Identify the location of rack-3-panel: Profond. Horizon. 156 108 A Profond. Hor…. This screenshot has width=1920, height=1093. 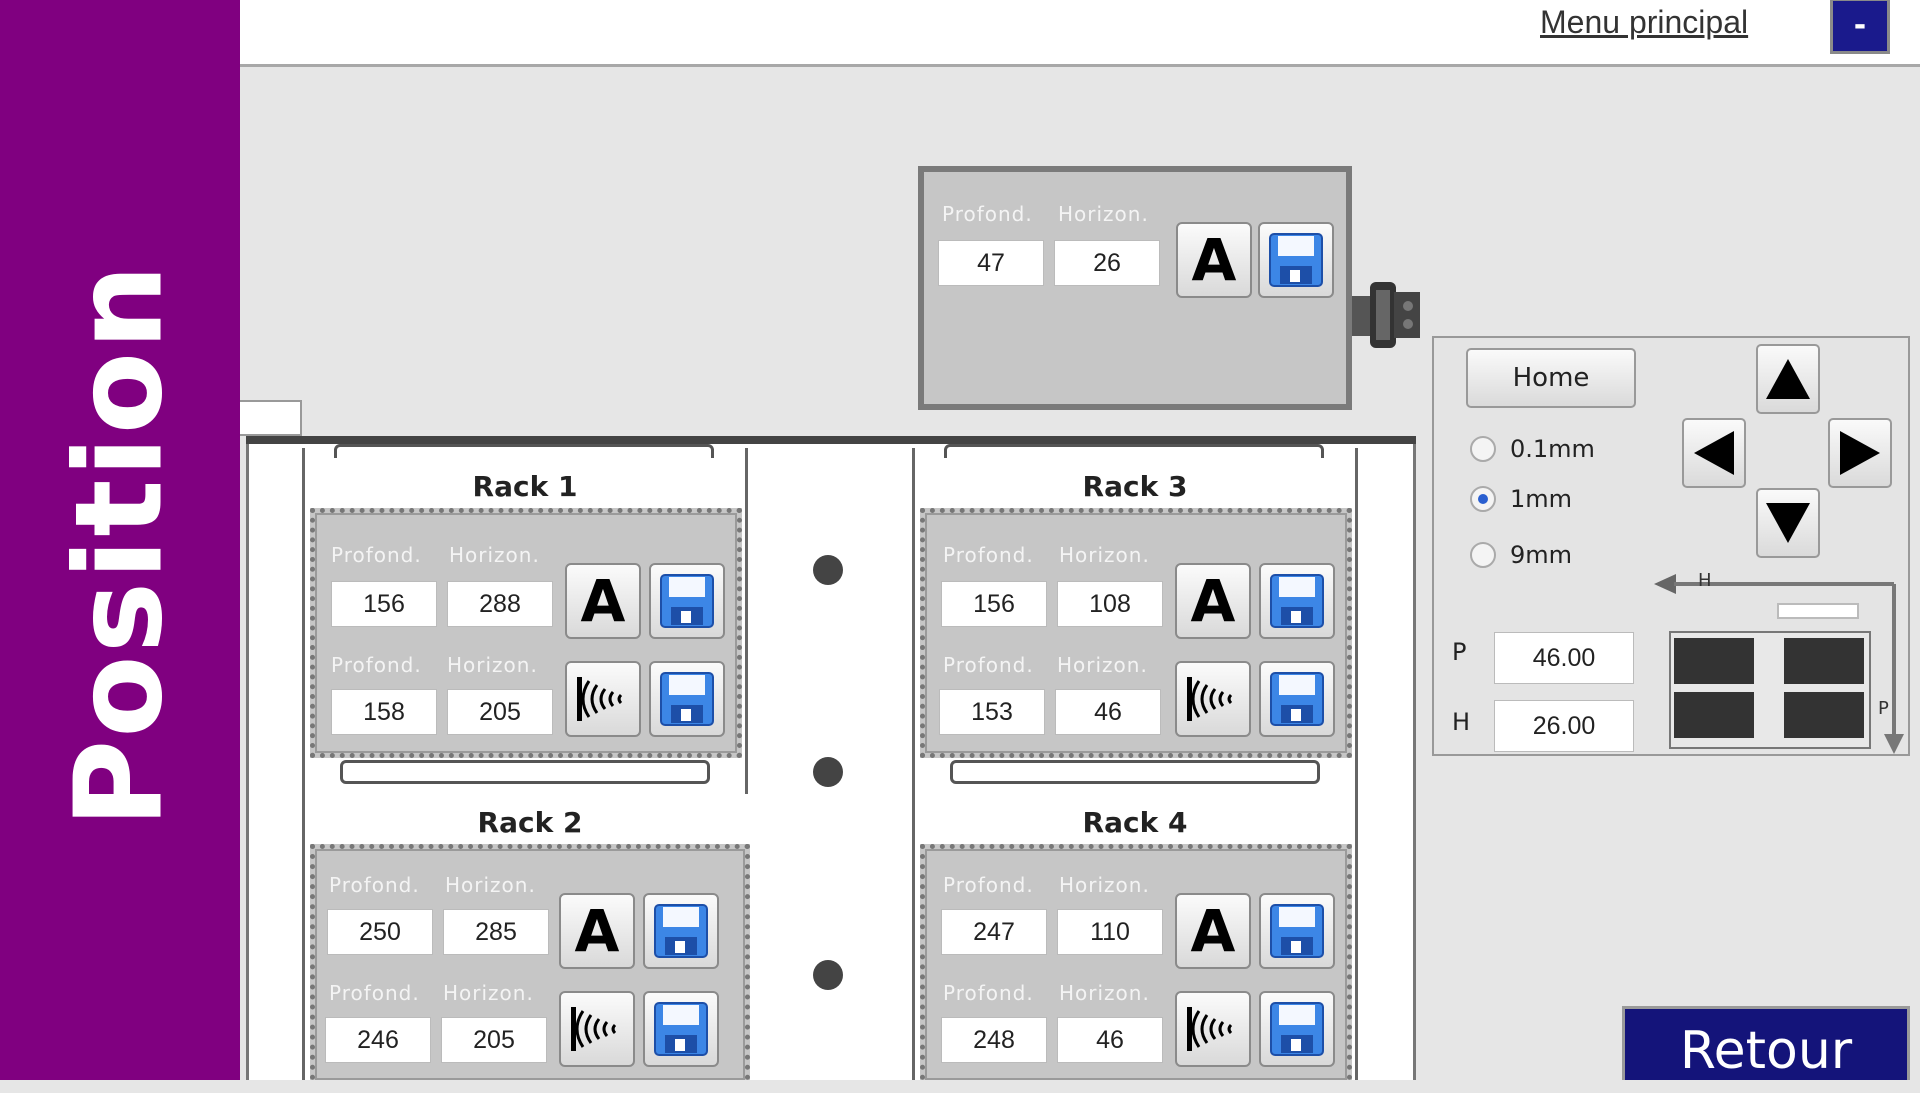
(1136, 633).